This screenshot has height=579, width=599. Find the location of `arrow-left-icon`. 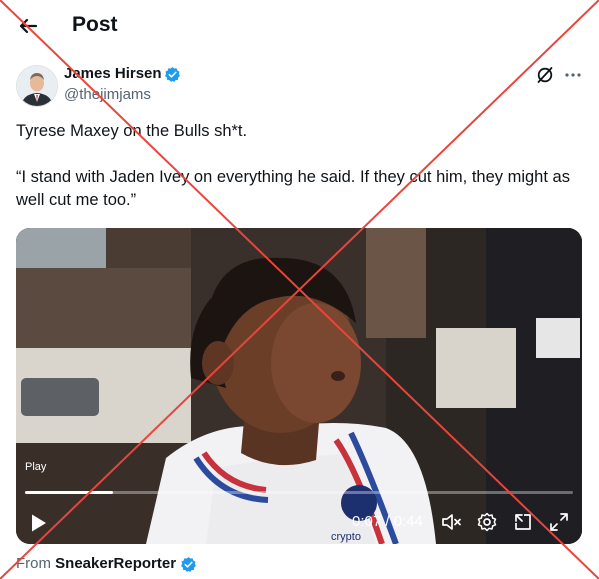

arrow-left-icon is located at coordinates (28, 26).